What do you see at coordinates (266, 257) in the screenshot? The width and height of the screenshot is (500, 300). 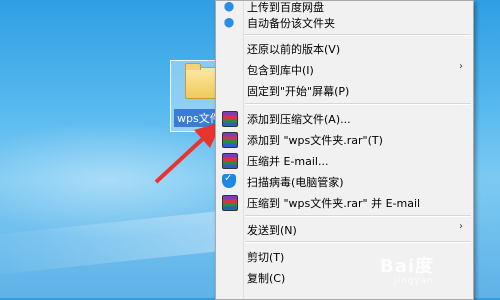 I see `menu-item-label: 剪切(T)` at bounding box center [266, 257].